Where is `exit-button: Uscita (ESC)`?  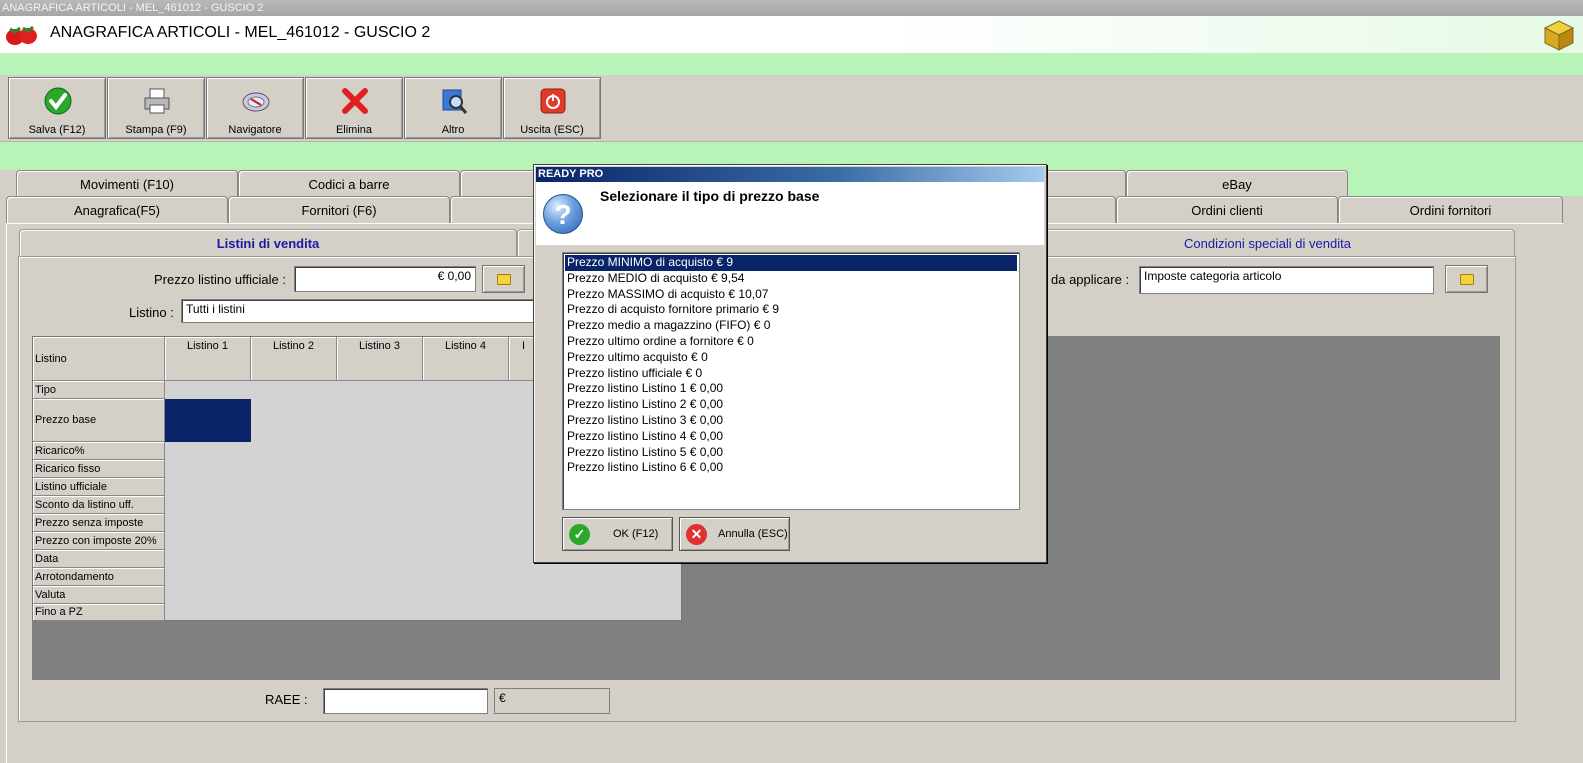
exit-button: Uscita (ESC) is located at coordinates (552, 108).